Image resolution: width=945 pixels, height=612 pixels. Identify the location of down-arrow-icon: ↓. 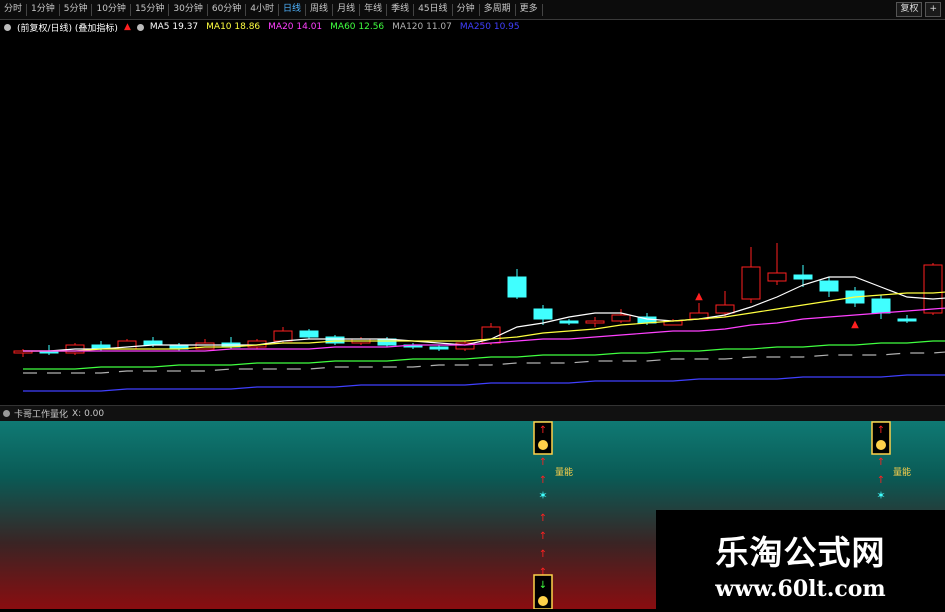
(543, 585).